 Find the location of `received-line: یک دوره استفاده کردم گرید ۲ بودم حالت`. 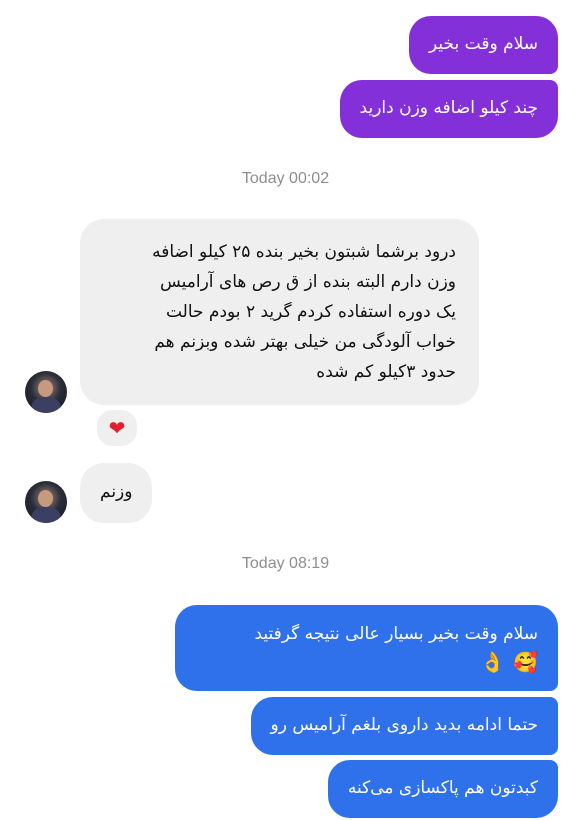

received-line: یک دوره استفاده کردم گرید ۲ بودم حالت is located at coordinates (310, 312).